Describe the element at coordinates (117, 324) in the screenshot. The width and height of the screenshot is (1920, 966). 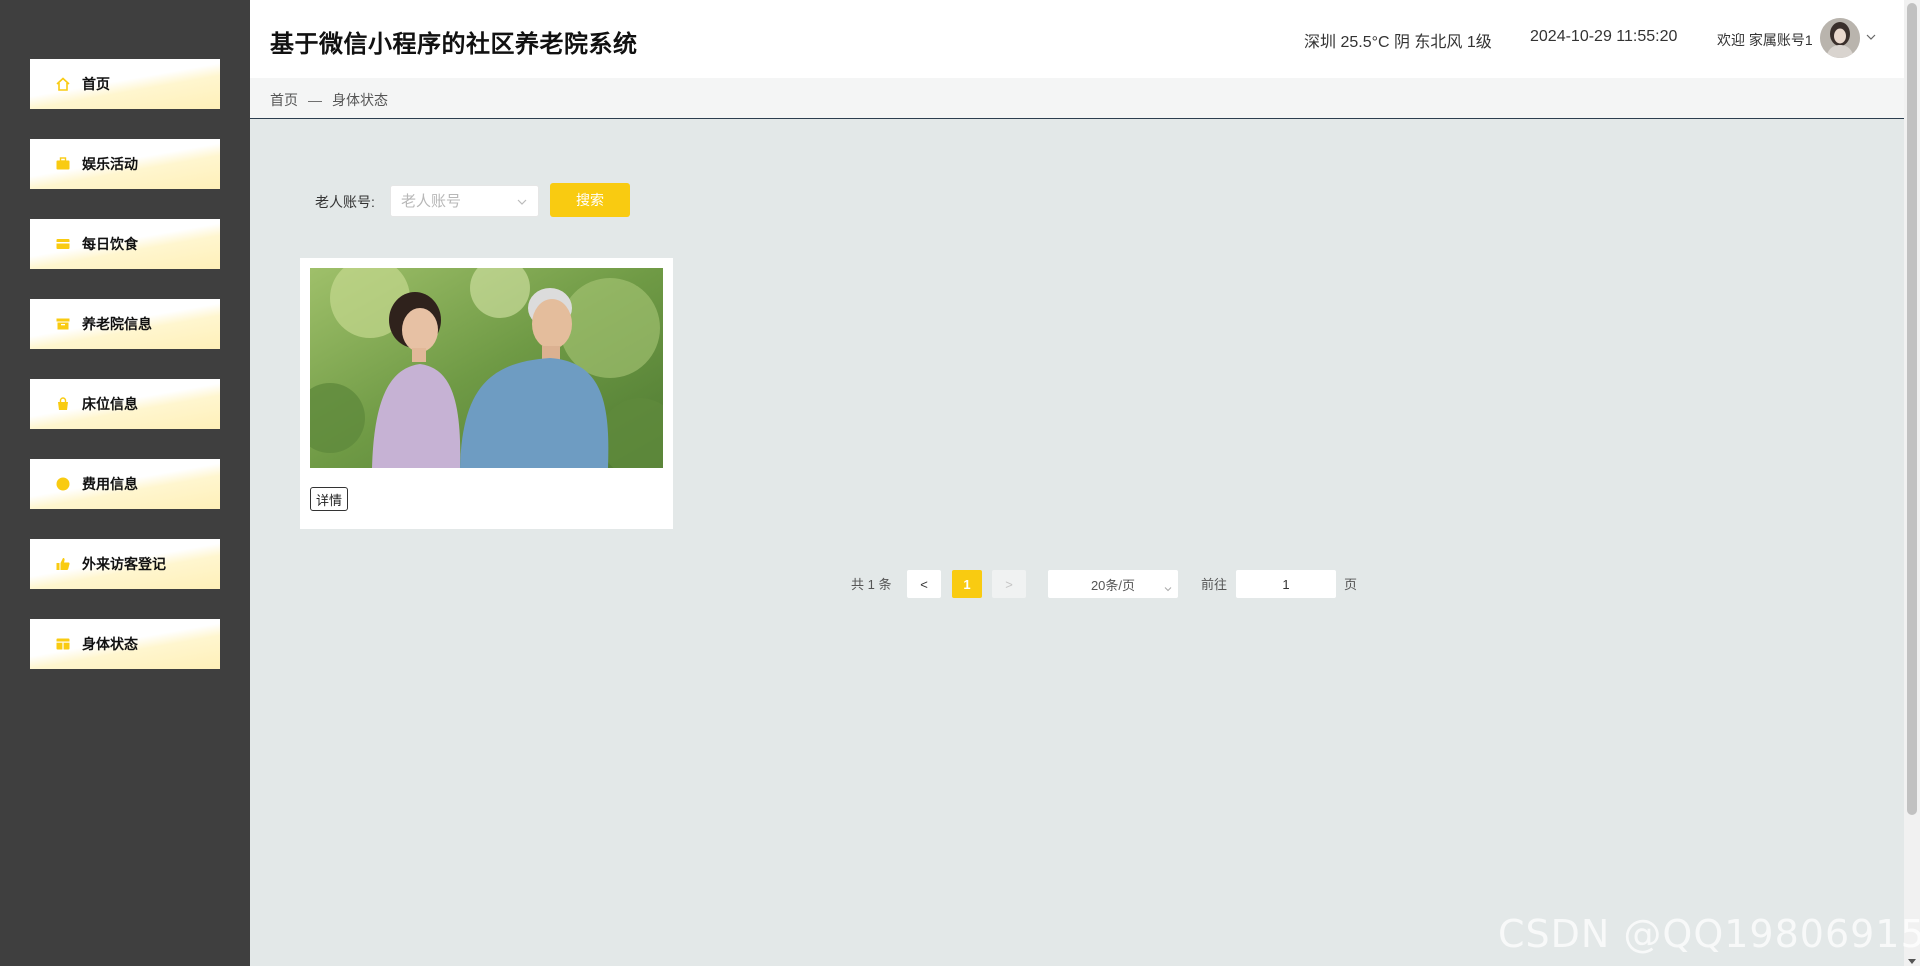
I see `sidebar-item-label: 养老院信息` at that location.